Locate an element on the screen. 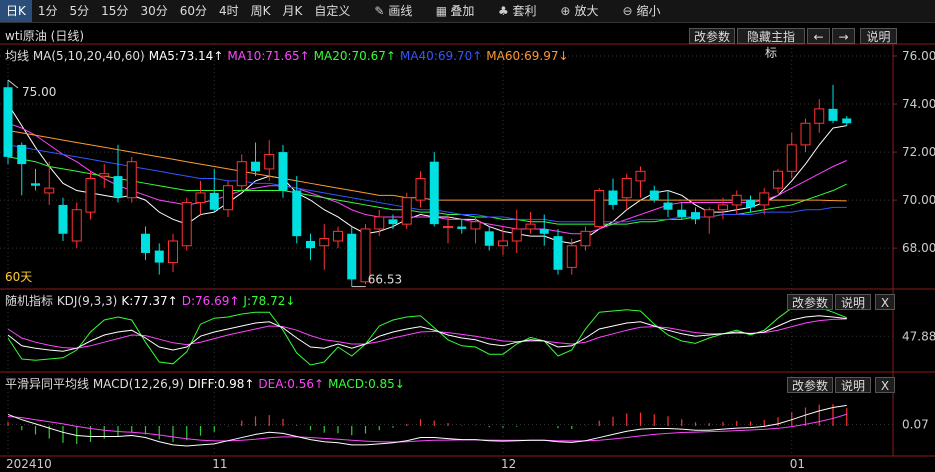 This screenshot has height=472, width=935. main-title-text: wti原油 (日线) is located at coordinates (45, 36).